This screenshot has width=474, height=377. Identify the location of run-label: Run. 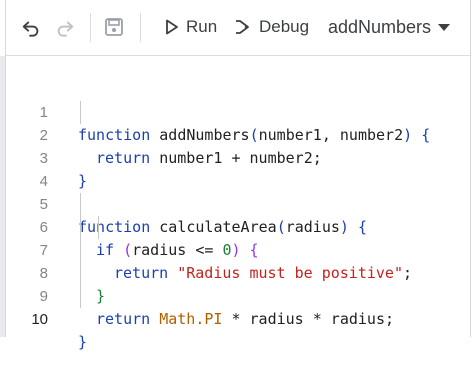
(202, 26).